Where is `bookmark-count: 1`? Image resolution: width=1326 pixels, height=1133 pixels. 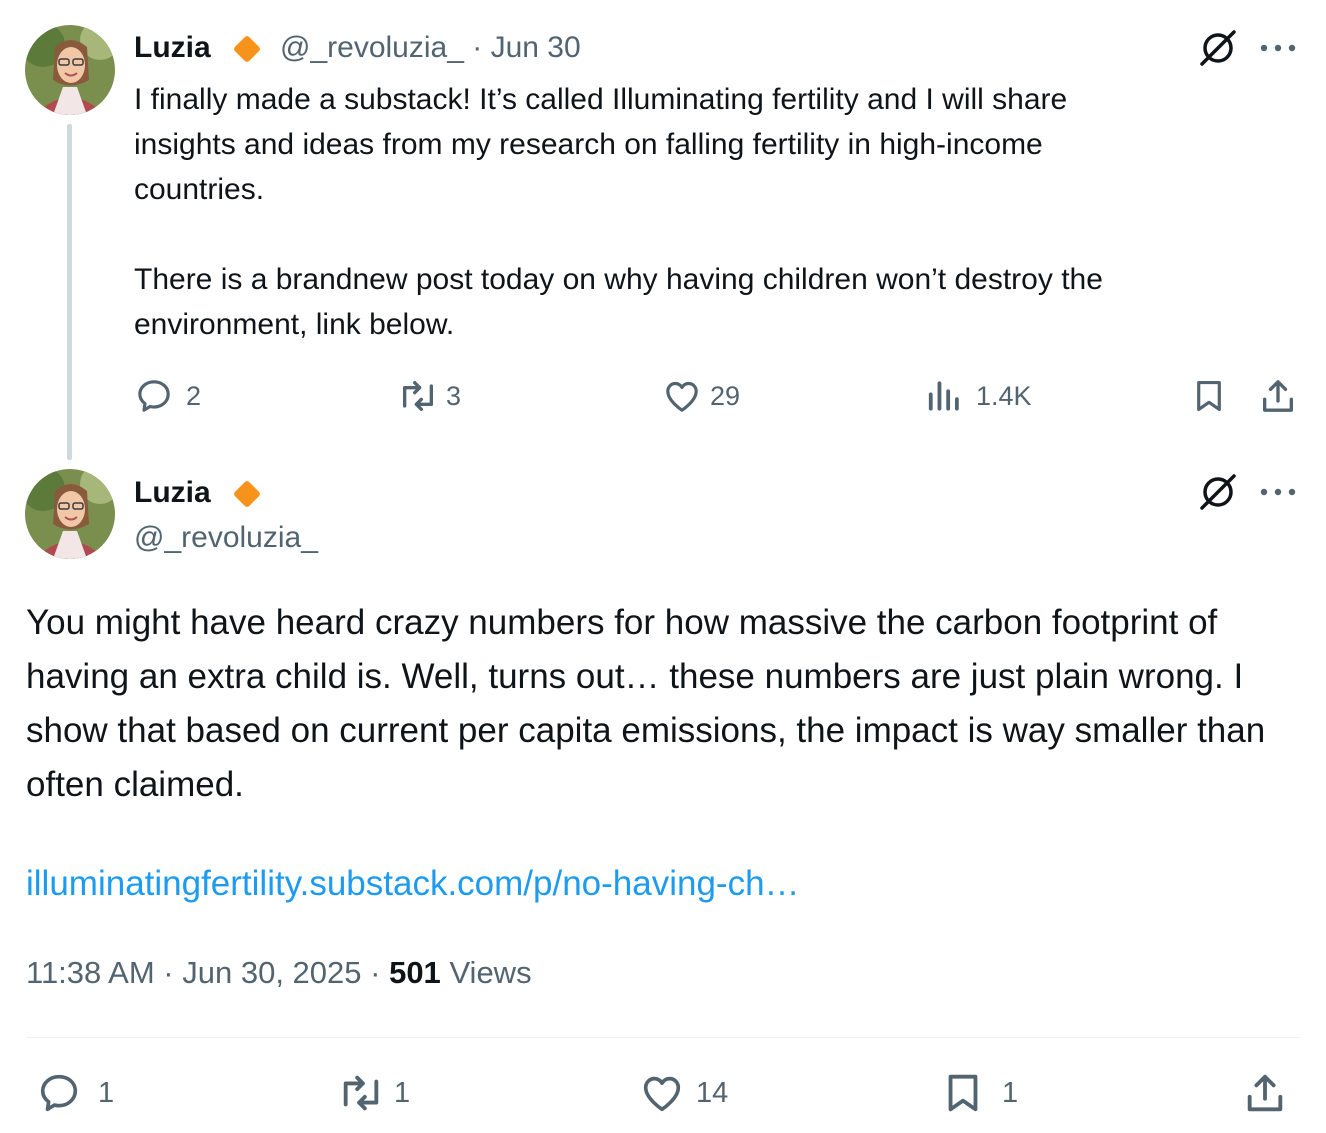 bookmark-count: 1 is located at coordinates (1010, 1092).